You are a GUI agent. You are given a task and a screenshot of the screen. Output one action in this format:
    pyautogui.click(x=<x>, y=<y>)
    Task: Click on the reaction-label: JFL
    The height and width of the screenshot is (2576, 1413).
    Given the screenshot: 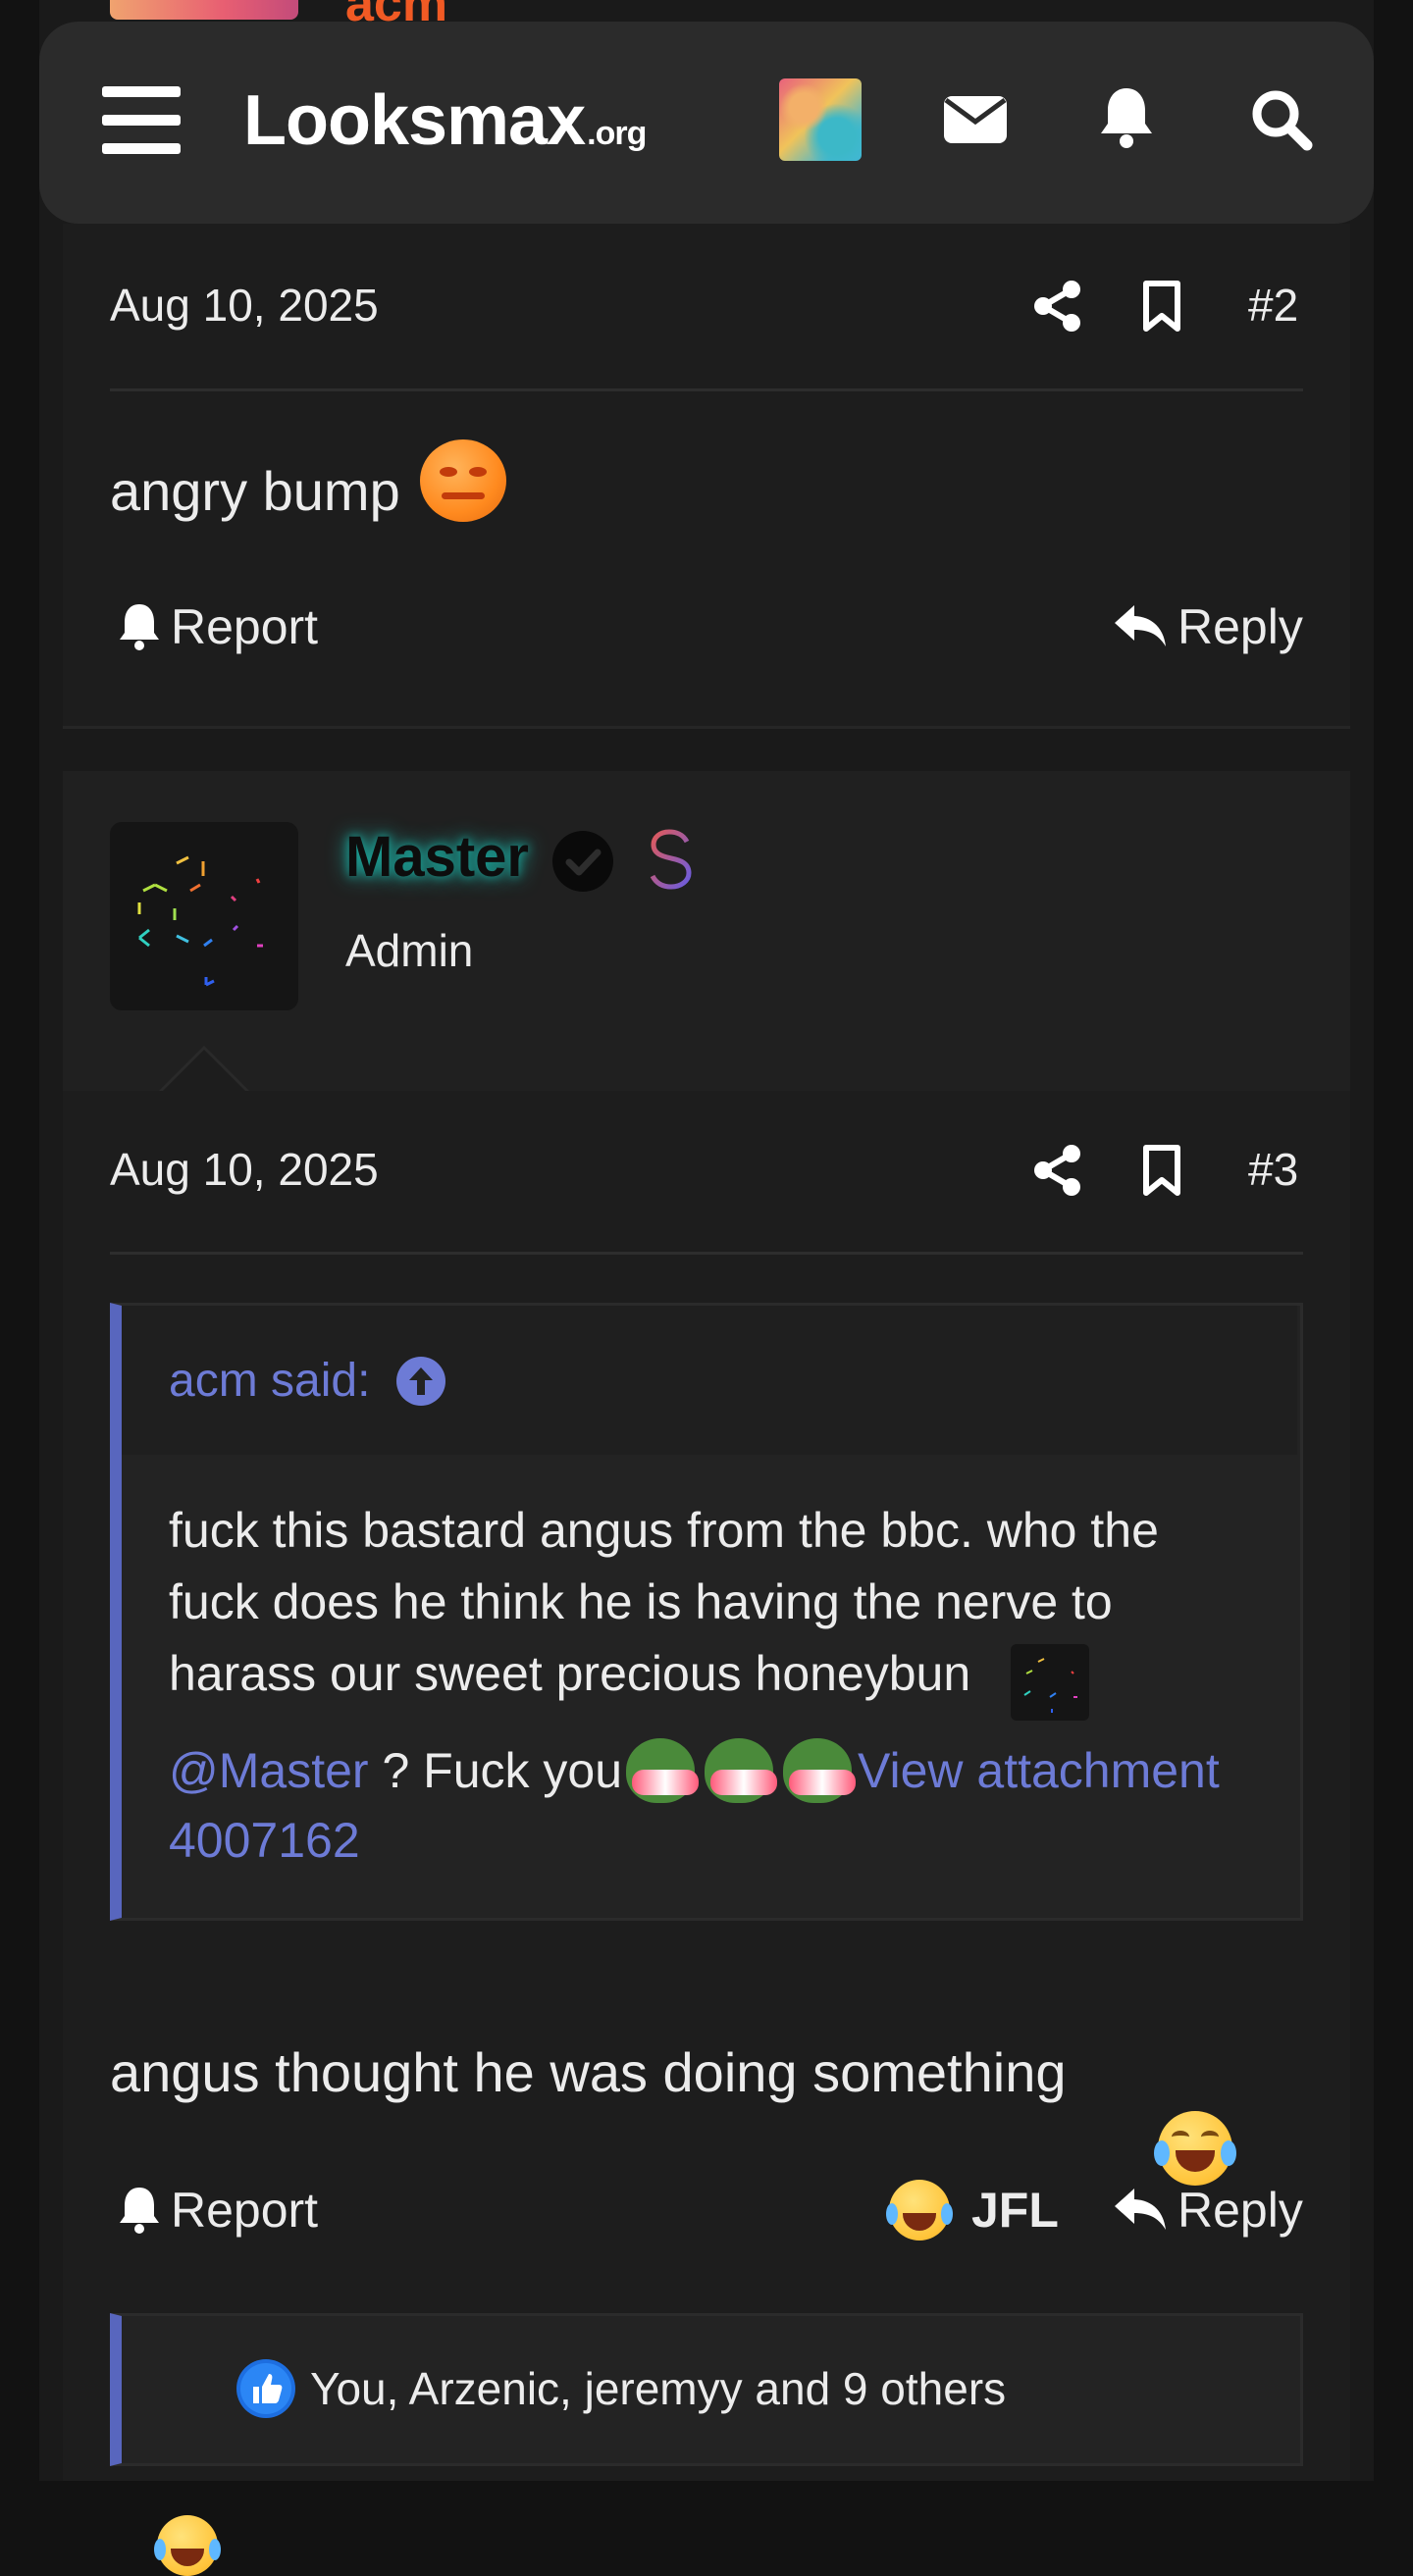 What is the action you would take?
    pyautogui.click(x=1015, y=2210)
    